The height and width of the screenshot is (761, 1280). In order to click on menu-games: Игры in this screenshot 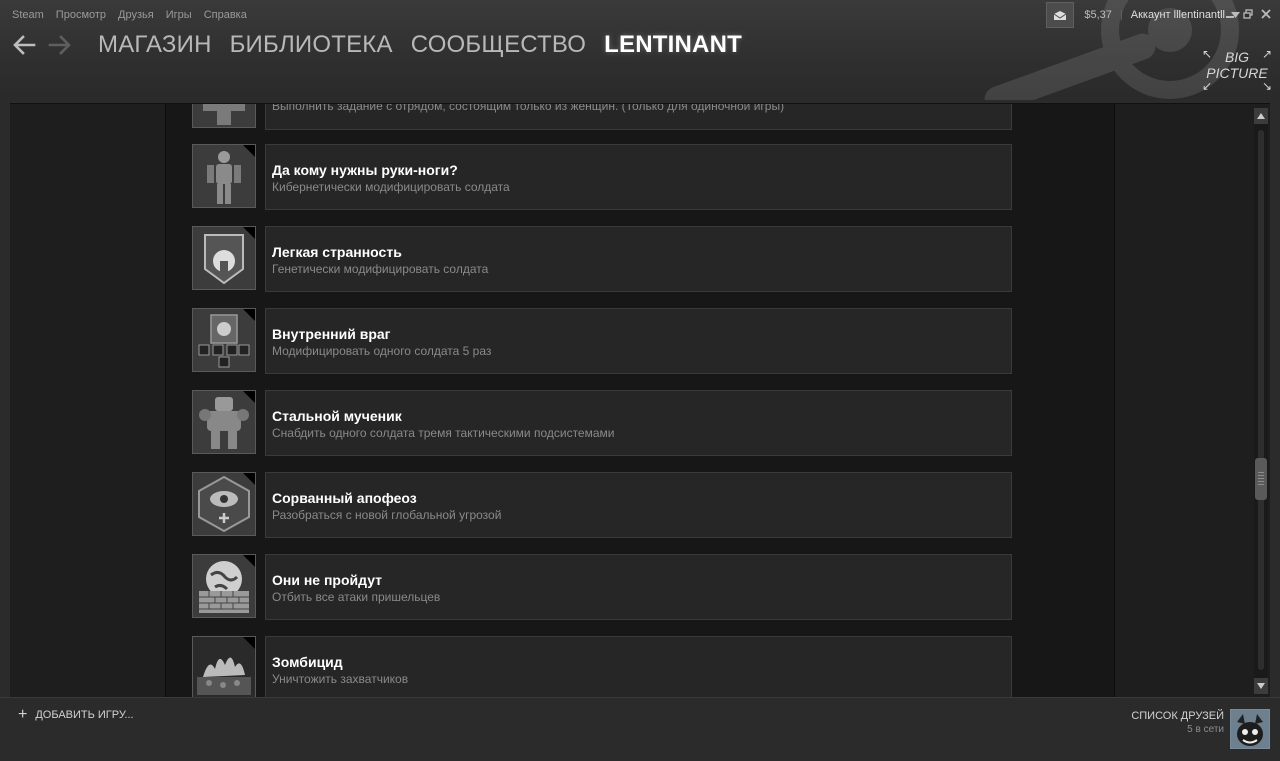, I will do `click(179, 15)`.